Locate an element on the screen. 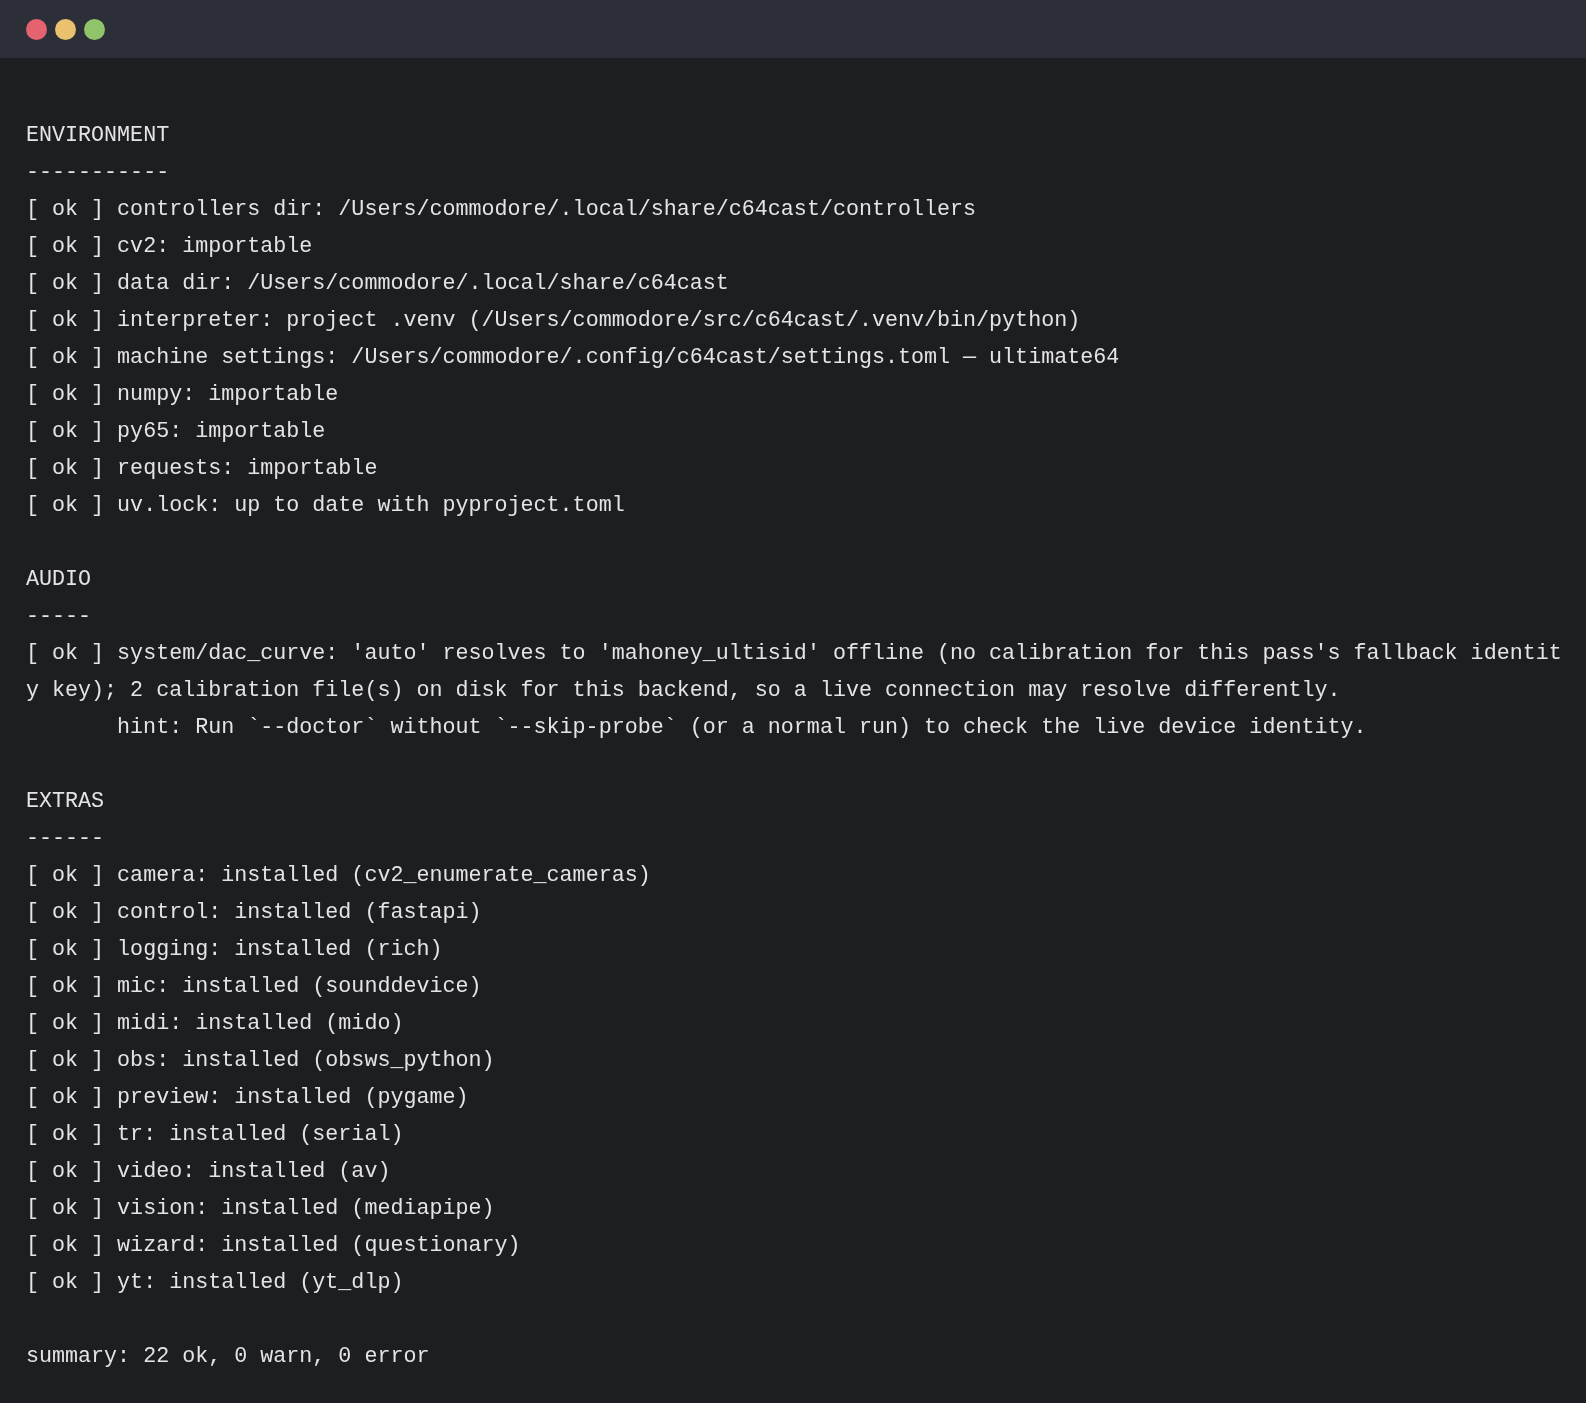  check-result-line: [ ok ] yt: installed (yt_dlp) is located at coordinates (215, 1283).